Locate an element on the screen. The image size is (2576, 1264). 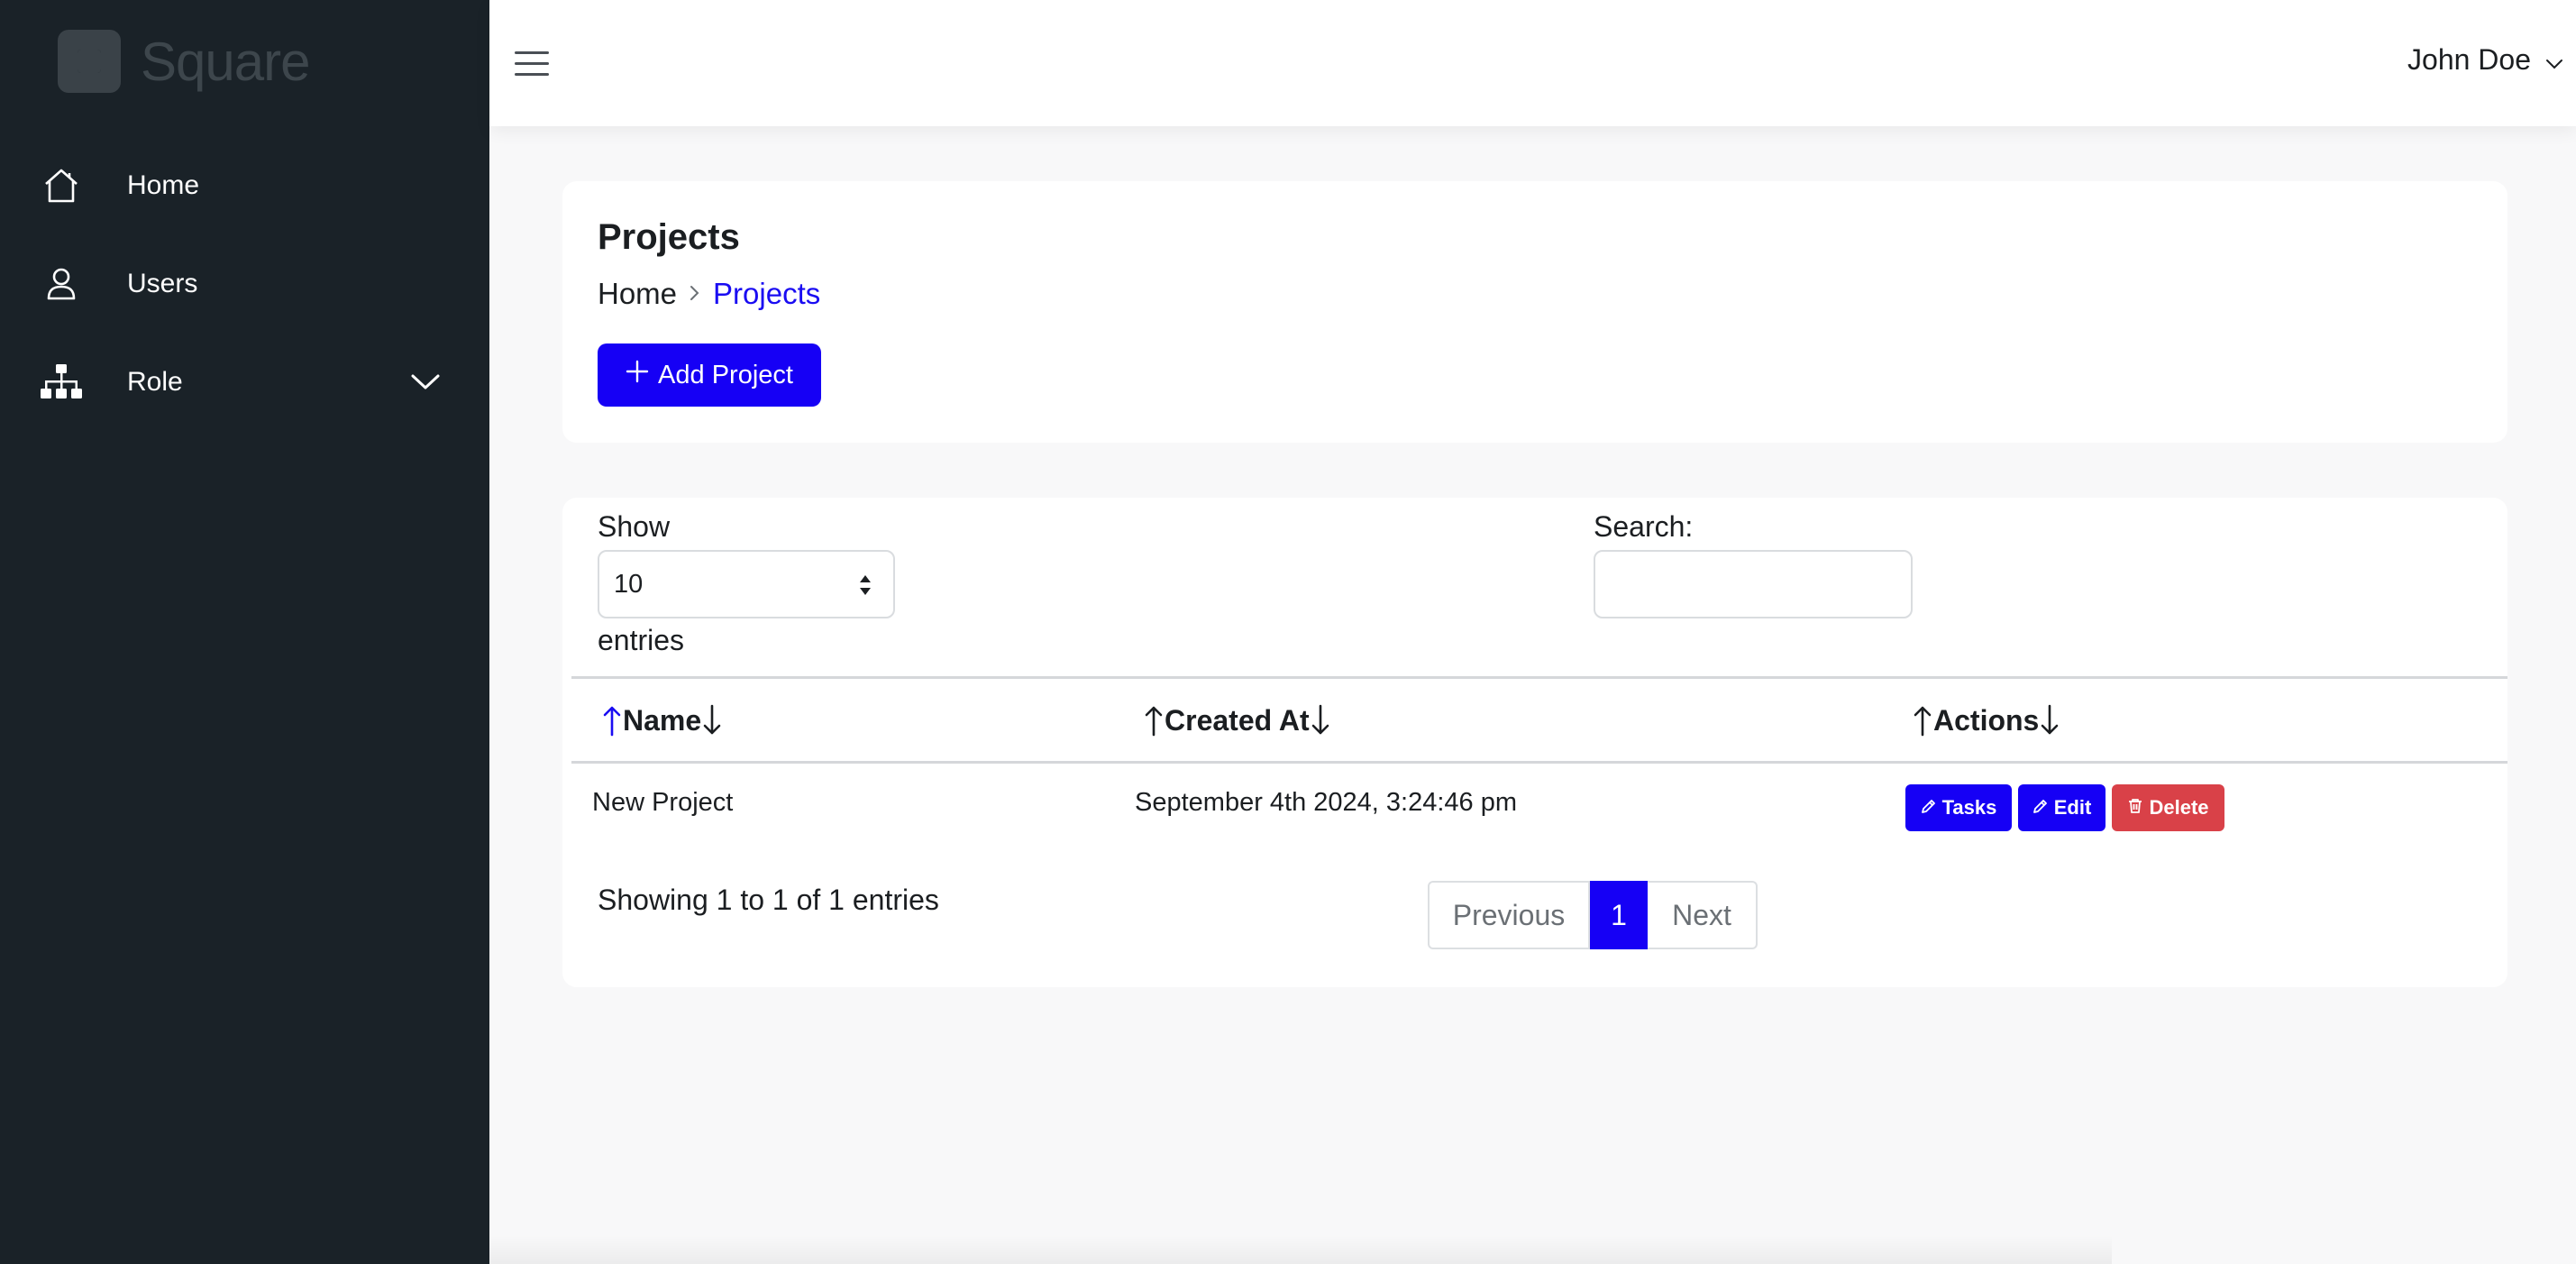
search-input is located at coordinates (1753, 584).